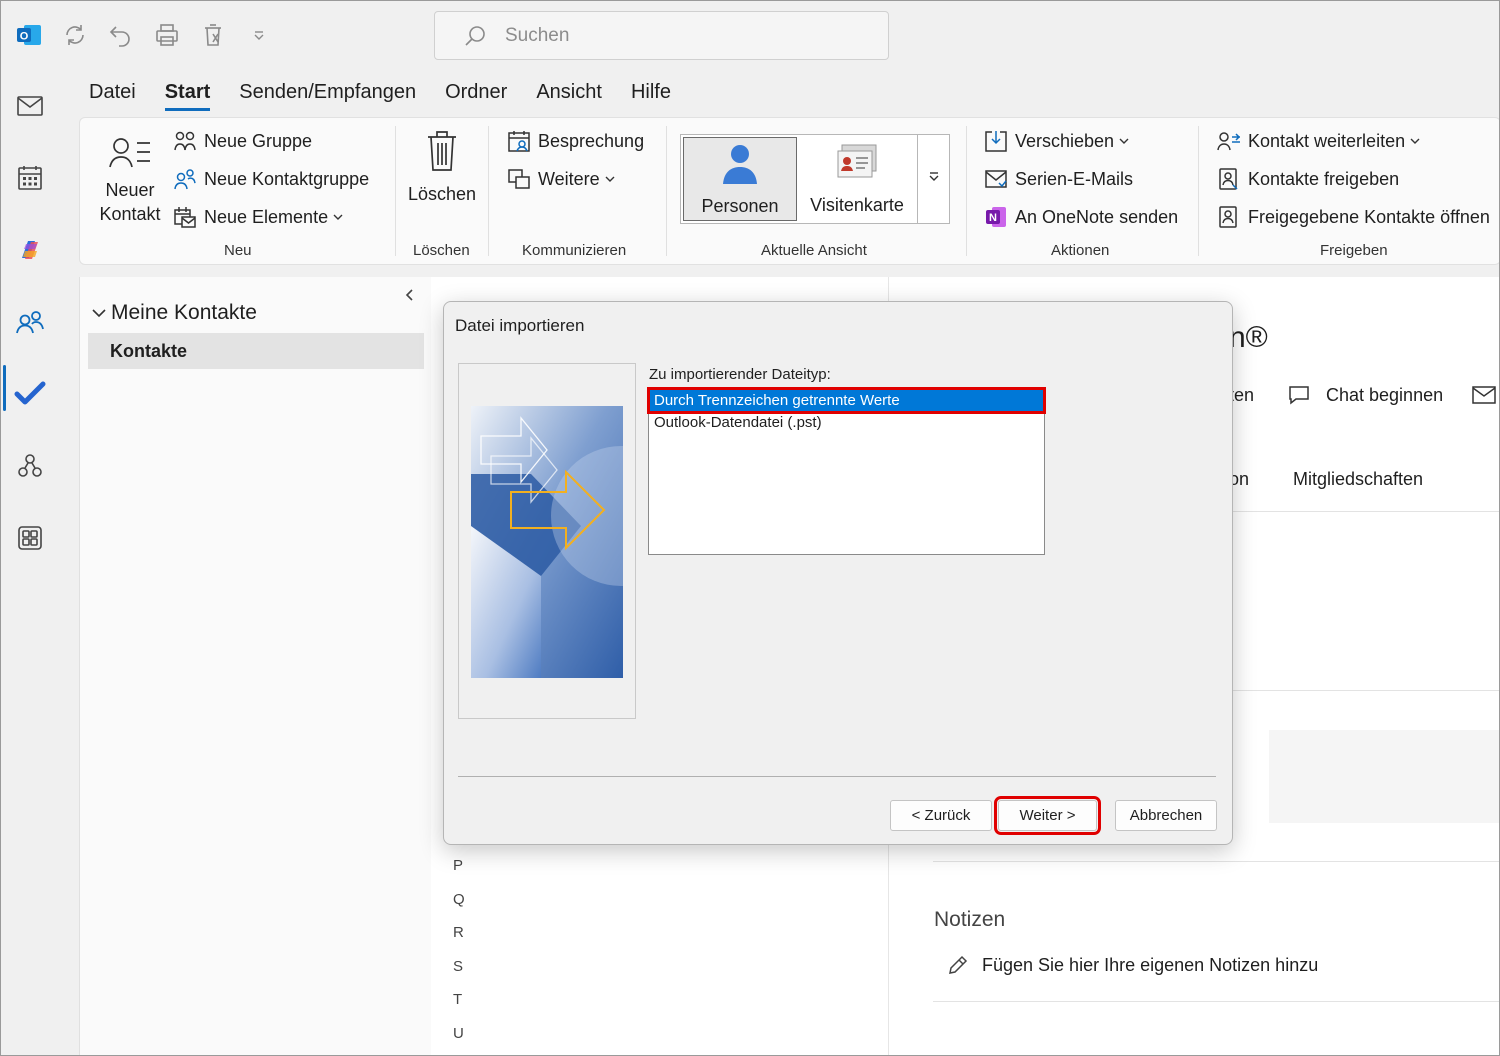 The height and width of the screenshot is (1056, 1500). I want to click on forward-contact-label: Kontakt weiterleiten, so click(1327, 140).